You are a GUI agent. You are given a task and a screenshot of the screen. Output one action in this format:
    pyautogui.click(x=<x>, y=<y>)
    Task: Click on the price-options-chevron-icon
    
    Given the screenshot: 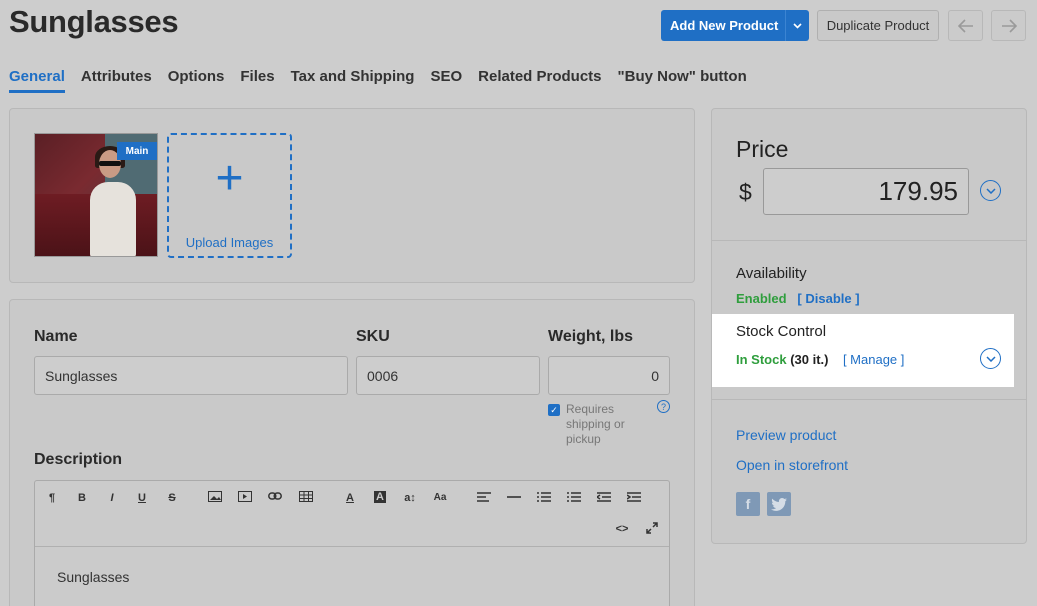 What is the action you would take?
    pyautogui.click(x=990, y=190)
    